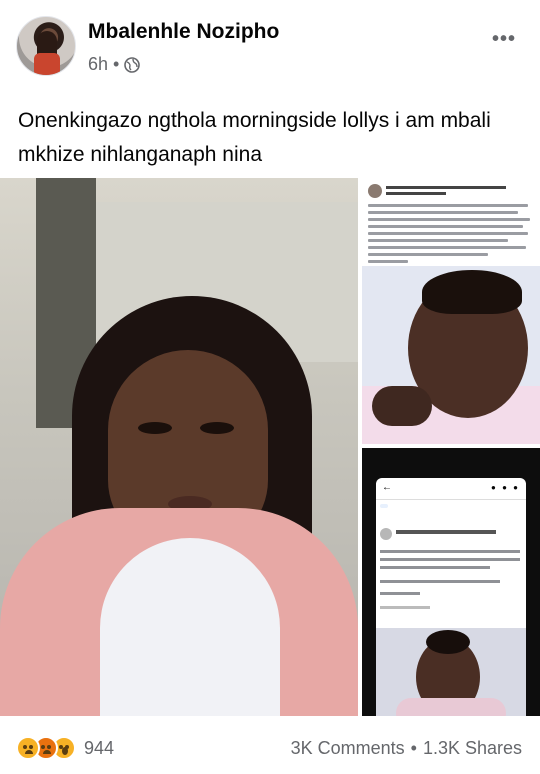  I want to click on phone-screenshot: ← ● ● ●, so click(451, 597).